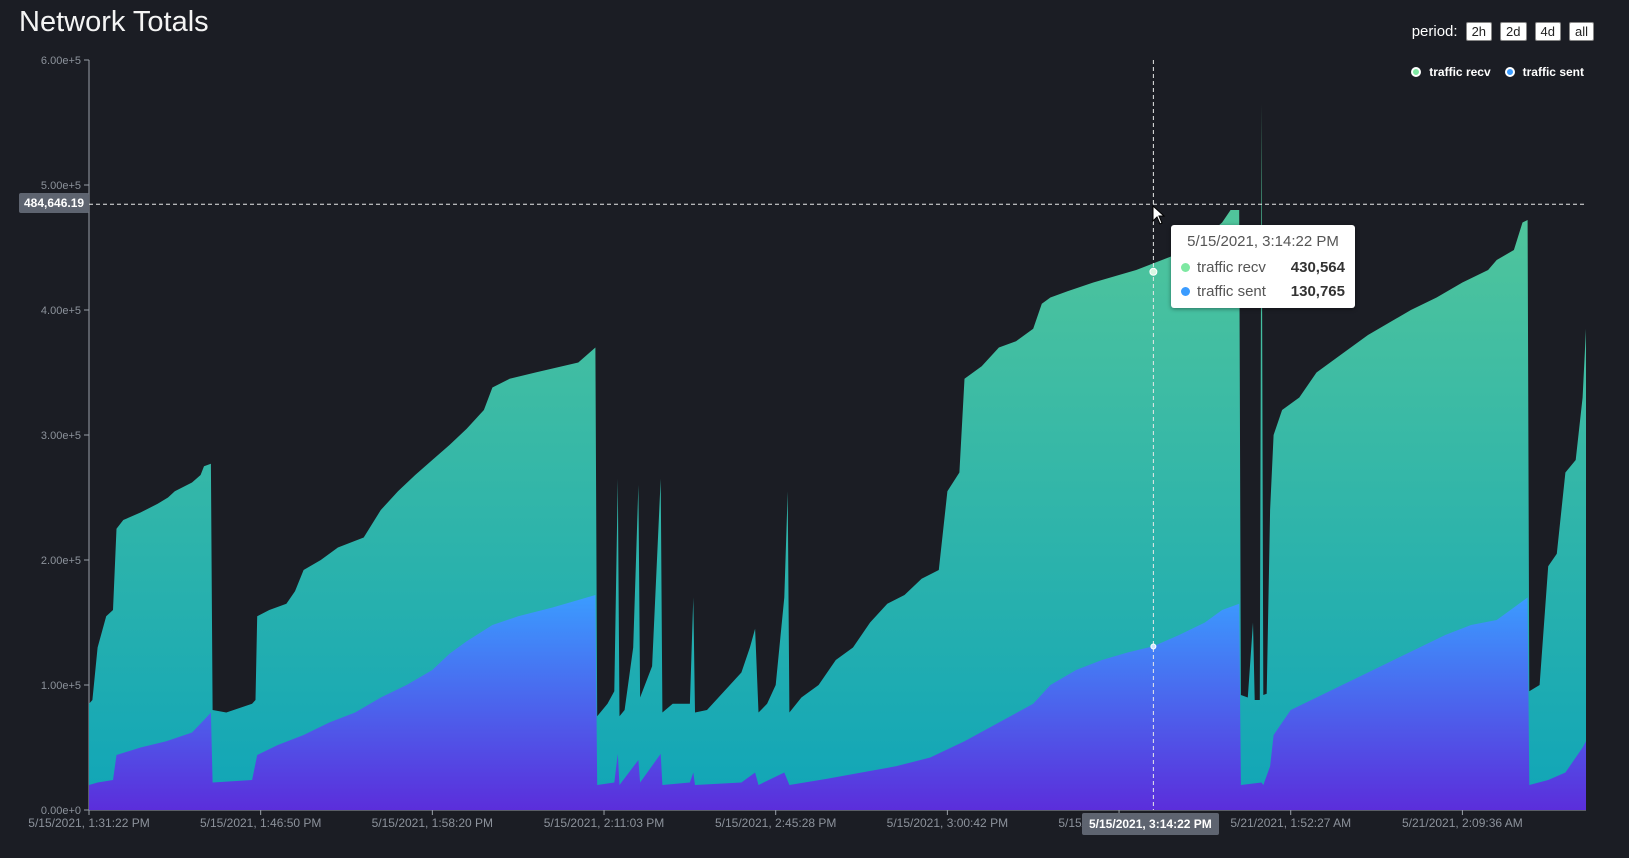 This screenshot has height=858, width=1629. Describe the element at coordinates (1263, 241) in the screenshot. I see `tooltip-title: 5/15/2021, 3:14:22 PM` at that location.